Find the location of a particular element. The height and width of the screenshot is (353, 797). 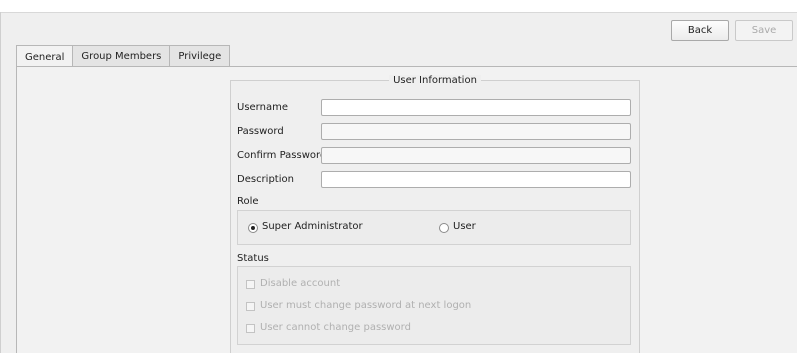

username-field is located at coordinates (476, 107).